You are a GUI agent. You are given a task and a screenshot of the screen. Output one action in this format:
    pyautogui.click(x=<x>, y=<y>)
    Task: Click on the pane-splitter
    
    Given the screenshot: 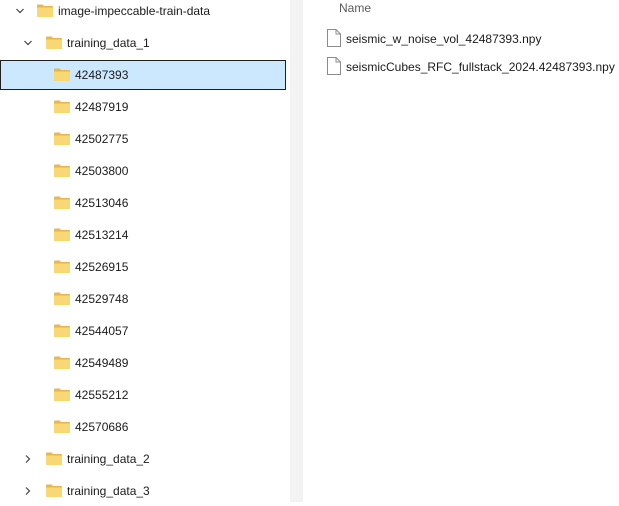 What is the action you would take?
    pyautogui.click(x=296, y=251)
    